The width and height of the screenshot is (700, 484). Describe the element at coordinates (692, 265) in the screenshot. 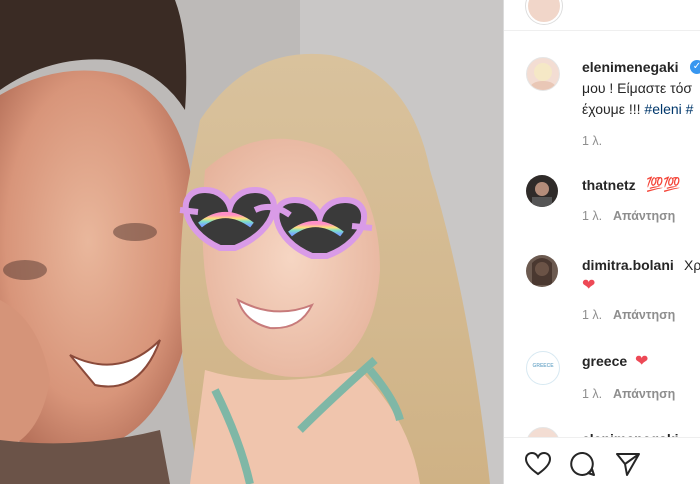

I see `comment-text: Χρ` at that location.